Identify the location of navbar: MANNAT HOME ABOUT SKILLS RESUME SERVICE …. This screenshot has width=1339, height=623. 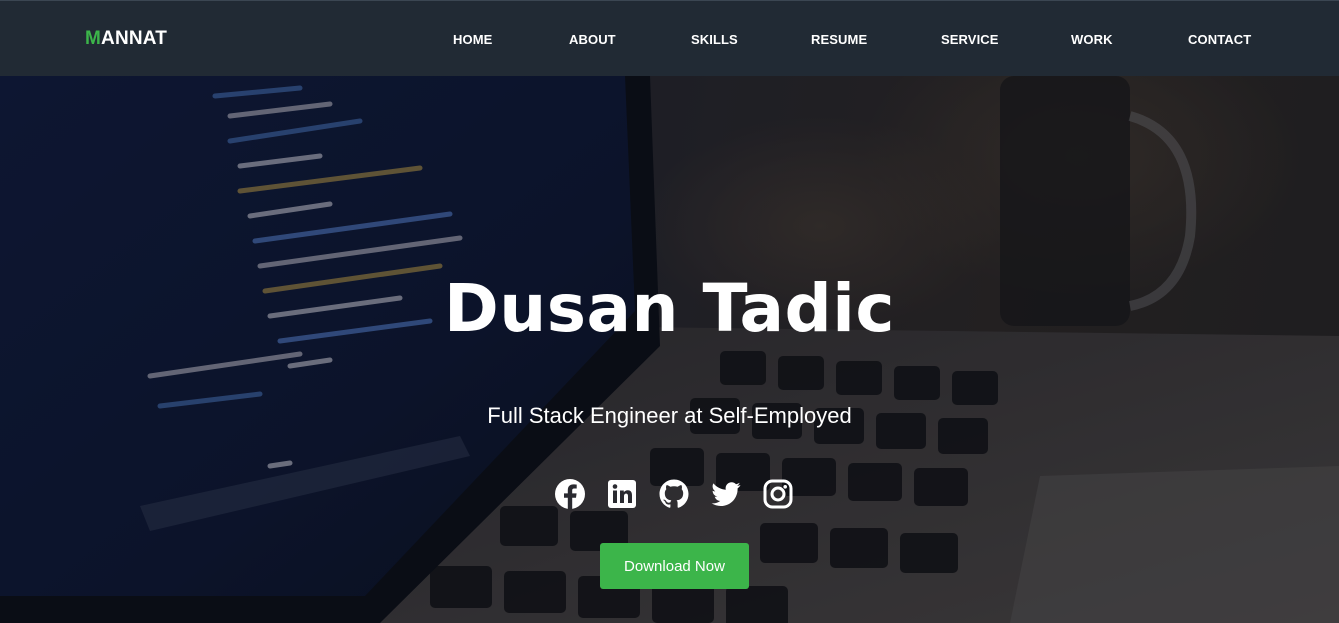
(669, 38).